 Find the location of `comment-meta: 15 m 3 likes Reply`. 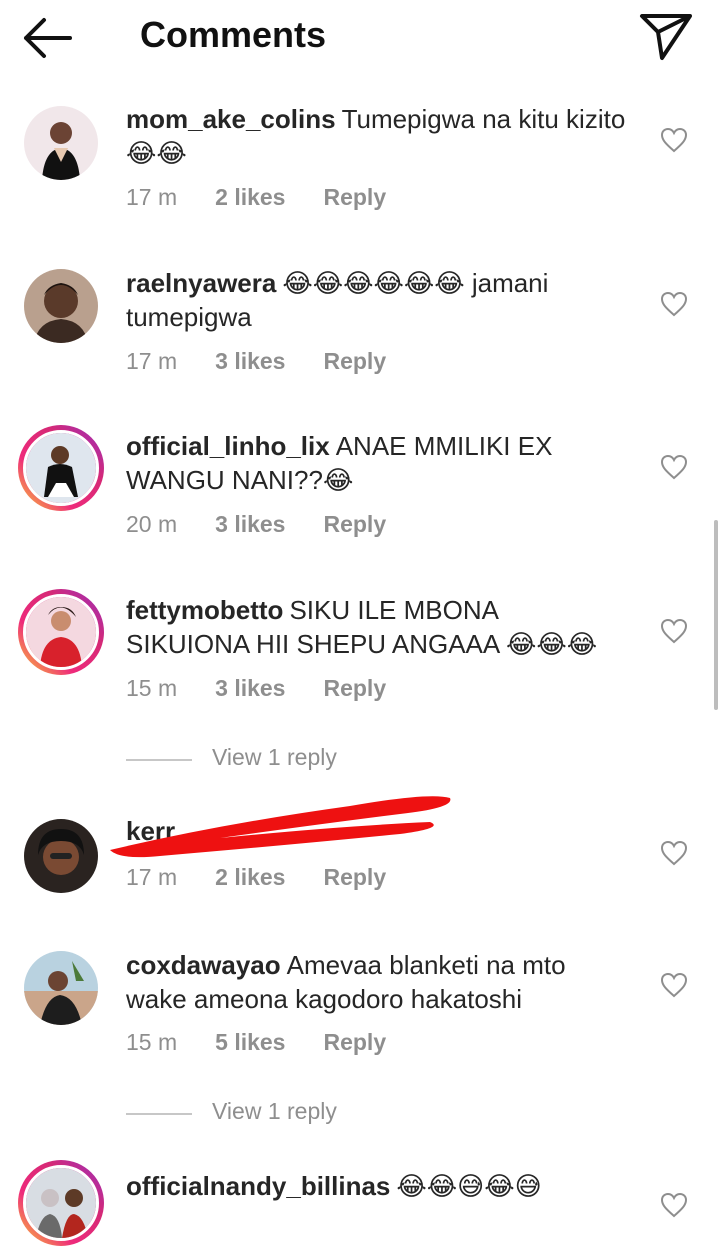

comment-meta: 15 m 3 likes Reply is located at coordinates (275, 688).